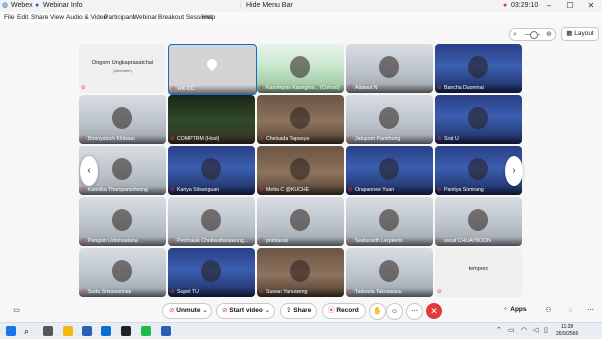  I want to click on participant-tile: ⊘ Kanya Sitsanguan, so click(211, 170).